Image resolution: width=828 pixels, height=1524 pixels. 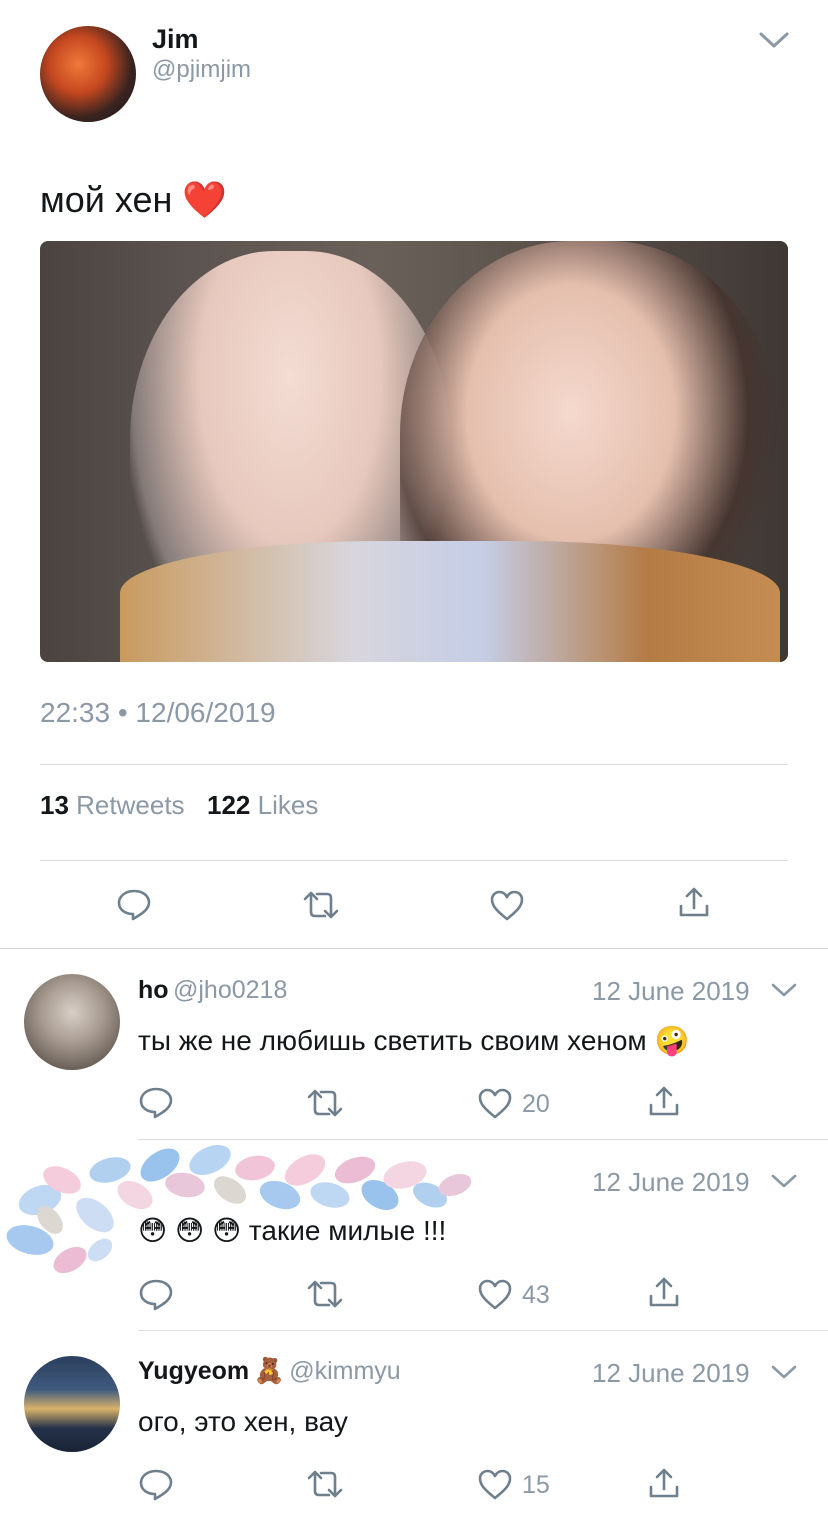 What do you see at coordinates (230, 990) in the screenshot?
I see `reply-handle: @jho0218` at bounding box center [230, 990].